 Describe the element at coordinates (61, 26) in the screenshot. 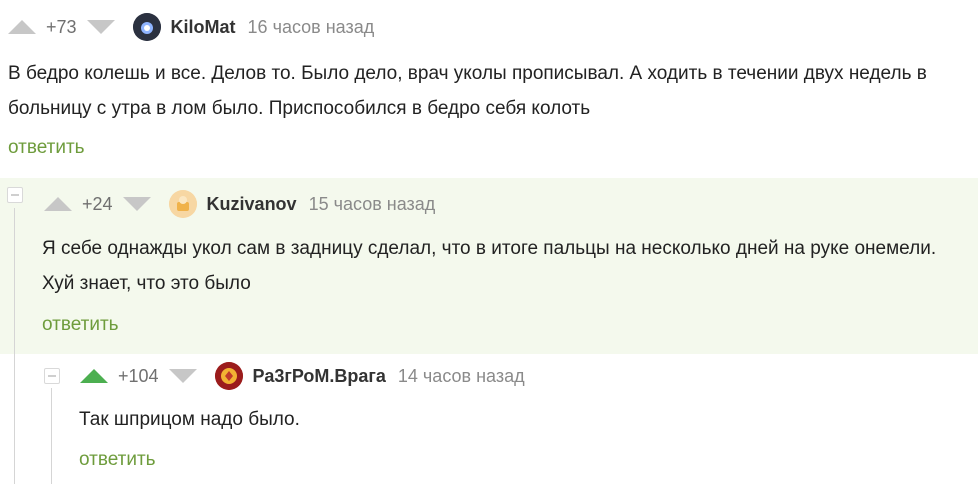

I see `rating: +73` at that location.